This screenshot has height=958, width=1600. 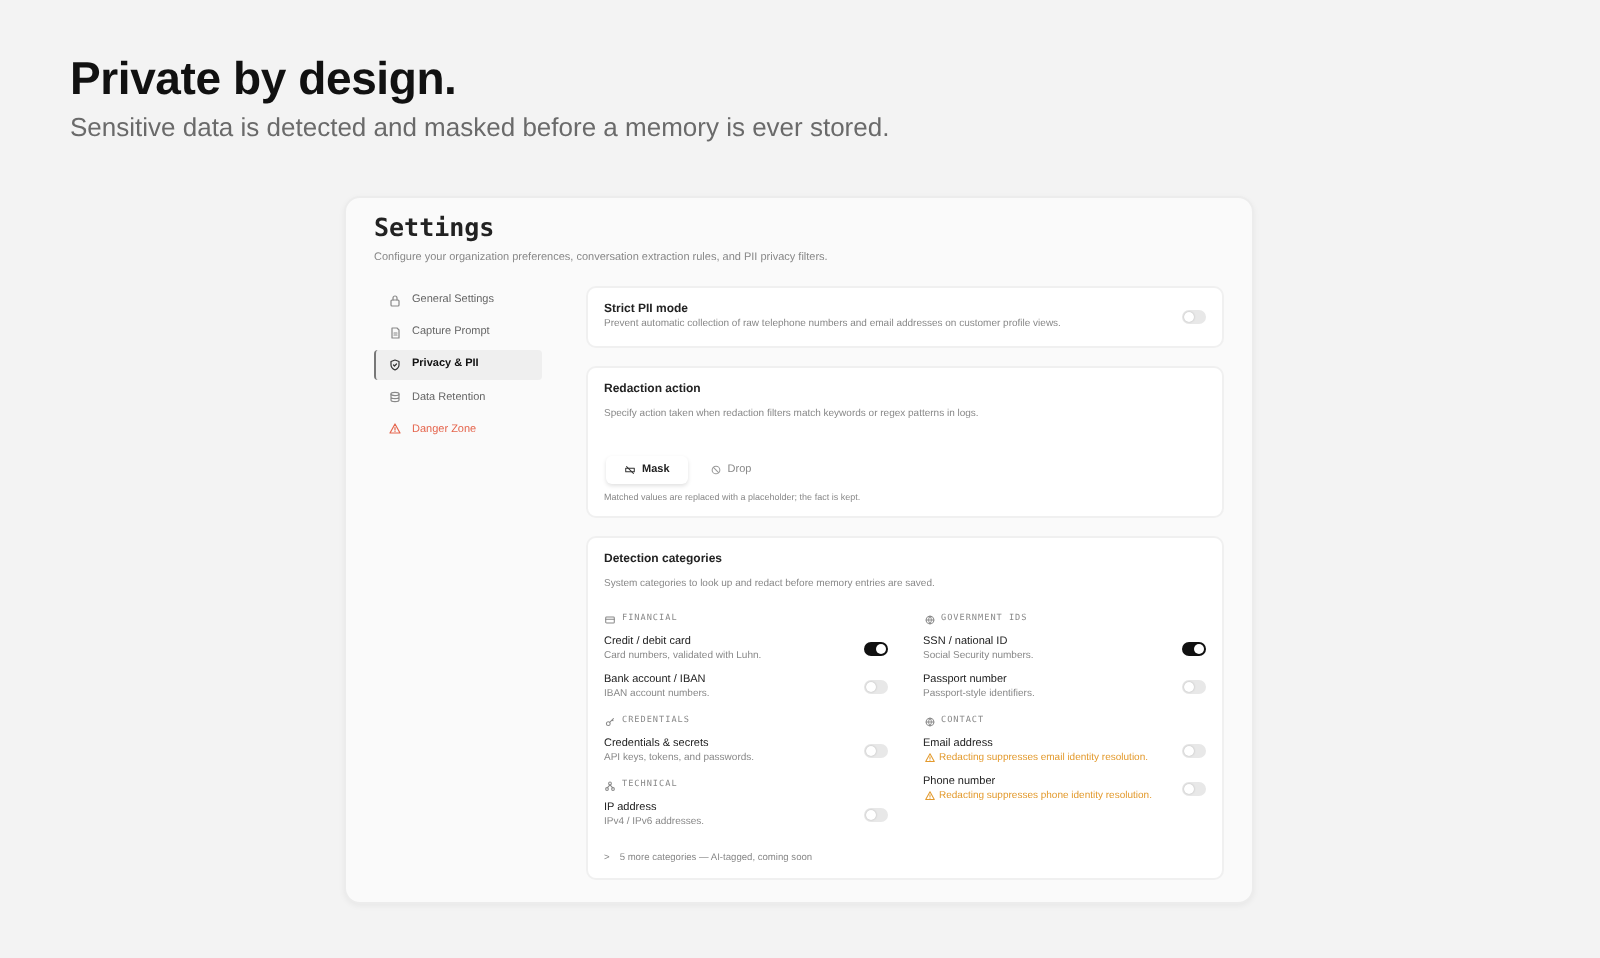 I want to click on shield-icon, so click(x=395, y=364).